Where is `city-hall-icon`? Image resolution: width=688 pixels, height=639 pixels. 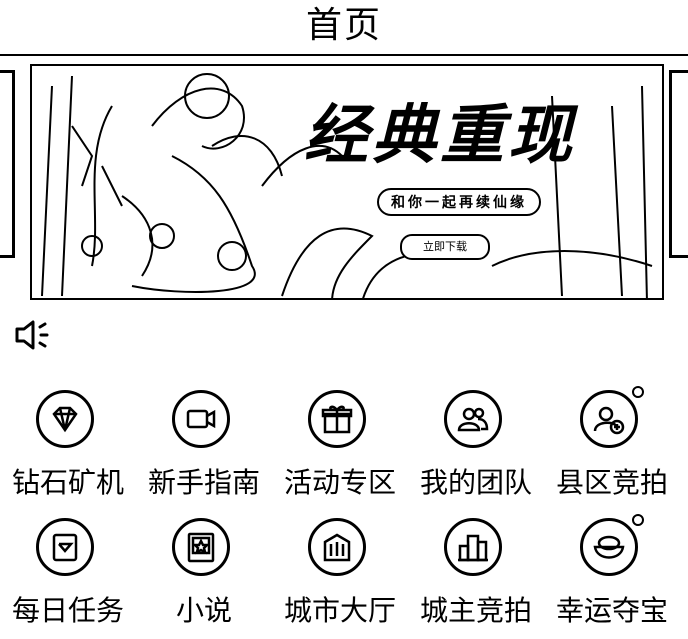
city-hall-icon is located at coordinates (337, 547).